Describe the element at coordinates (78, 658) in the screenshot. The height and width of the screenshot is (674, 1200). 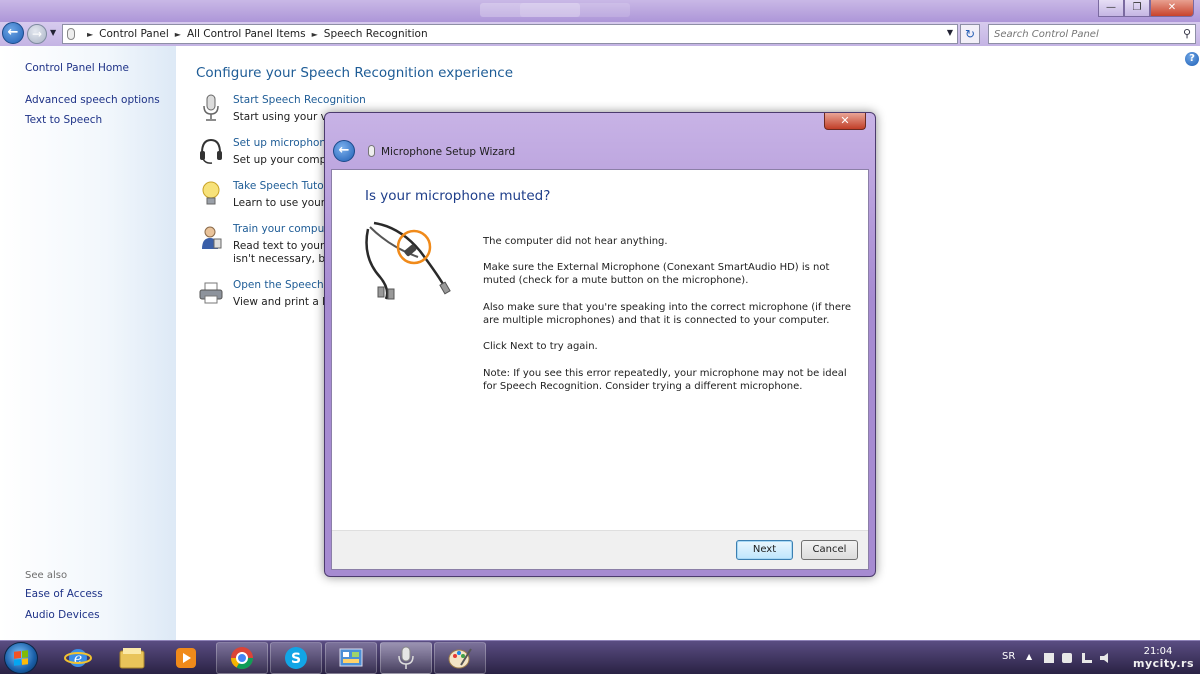
I see `internet-explorer-icon: e` at that location.